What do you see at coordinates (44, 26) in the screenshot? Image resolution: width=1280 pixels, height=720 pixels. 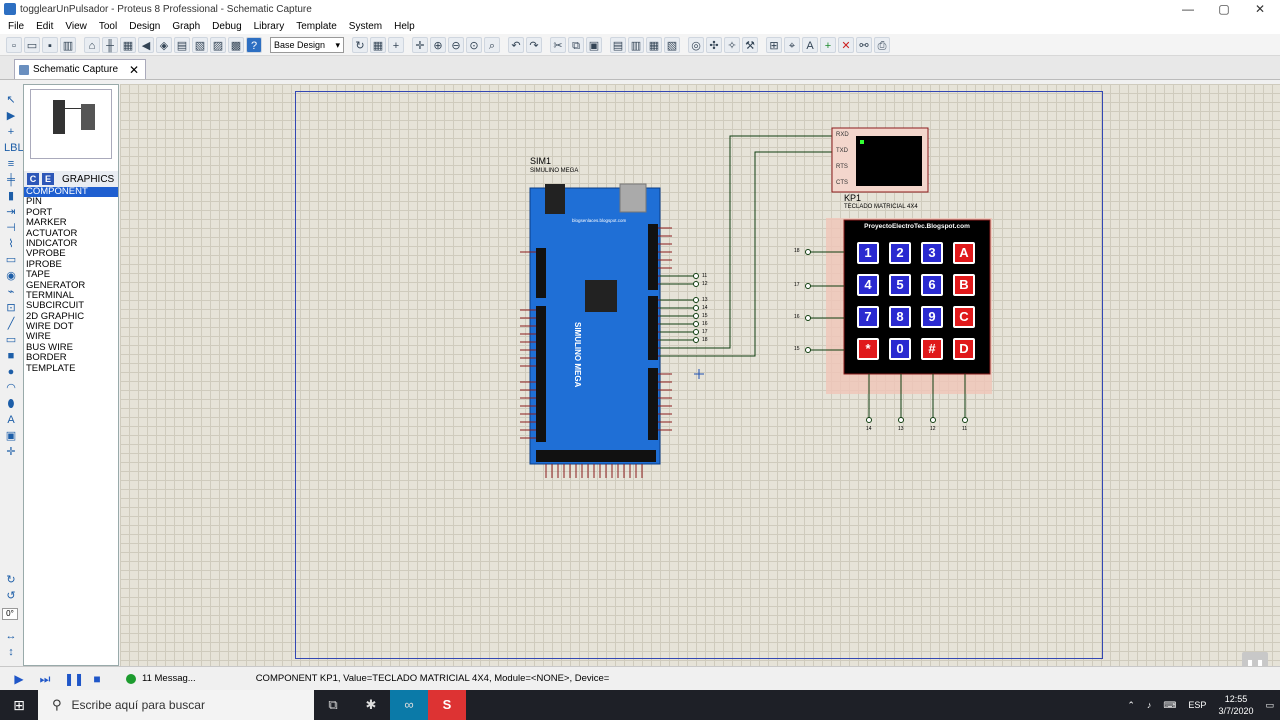 I see `menu-edit: Edit` at bounding box center [44, 26].